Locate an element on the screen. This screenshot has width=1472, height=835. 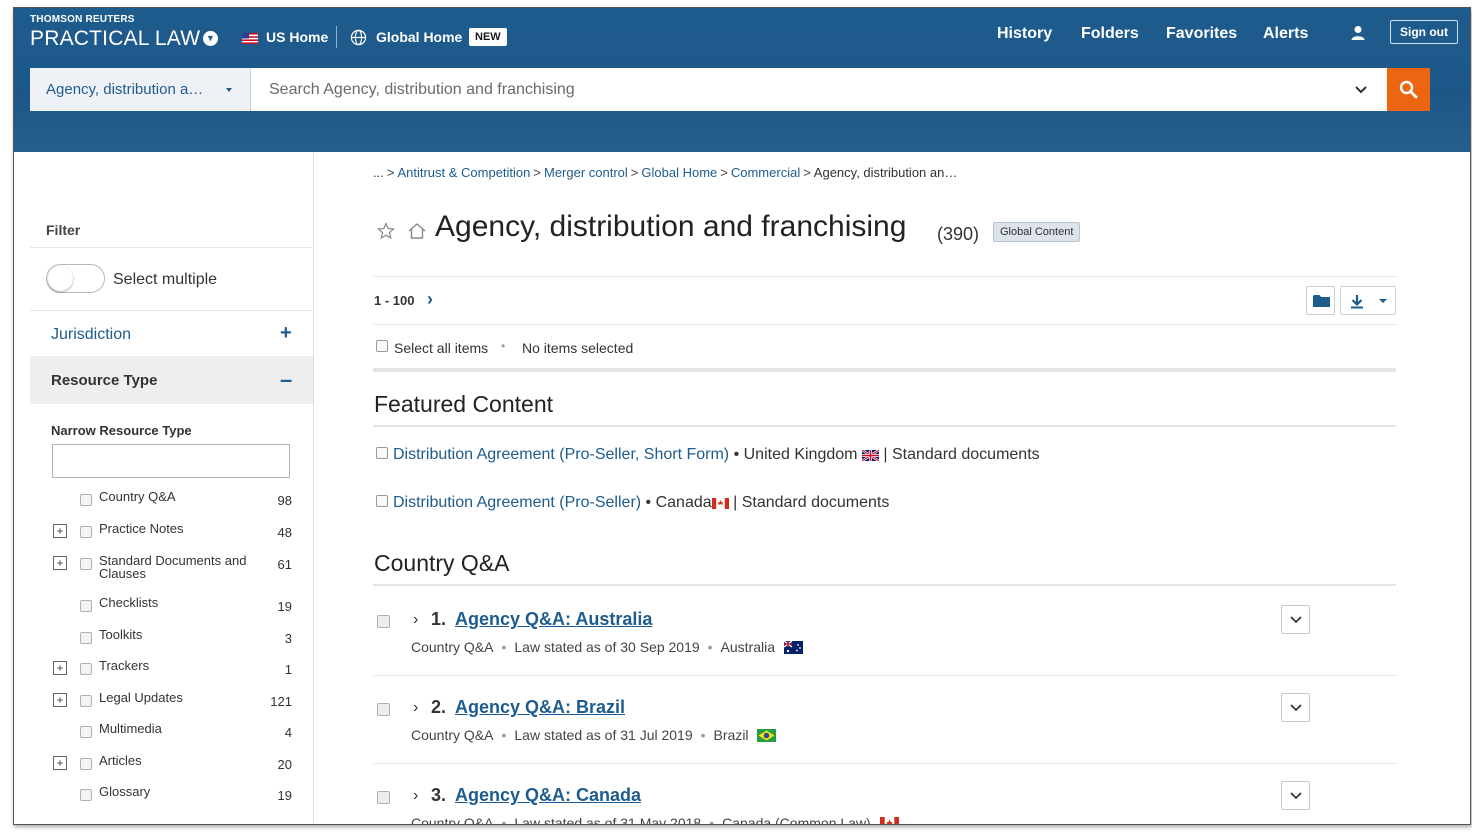
resource-type-item: + Articles 20 is located at coordinates (172, 769).